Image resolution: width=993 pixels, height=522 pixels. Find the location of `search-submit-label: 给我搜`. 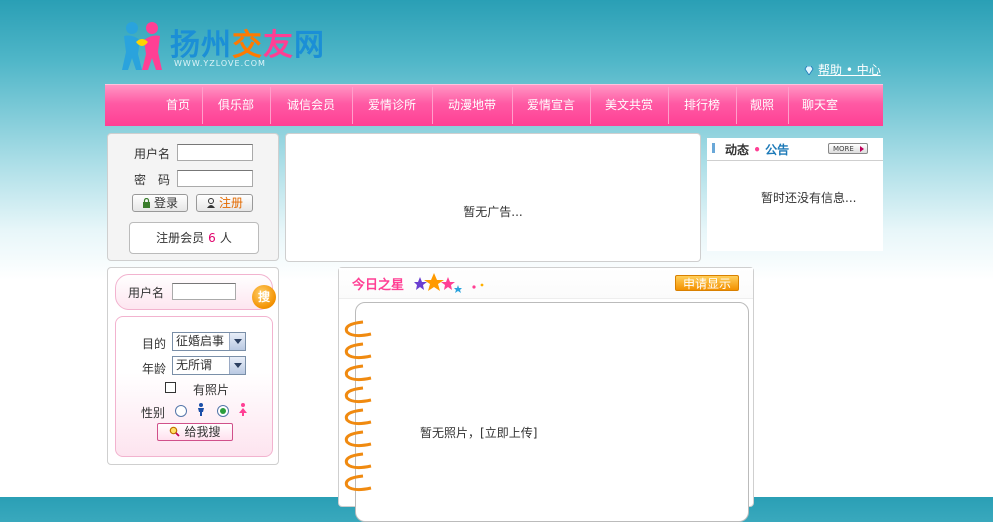

search-submit-label: 给我搜 is located at coordinates (202, 432).